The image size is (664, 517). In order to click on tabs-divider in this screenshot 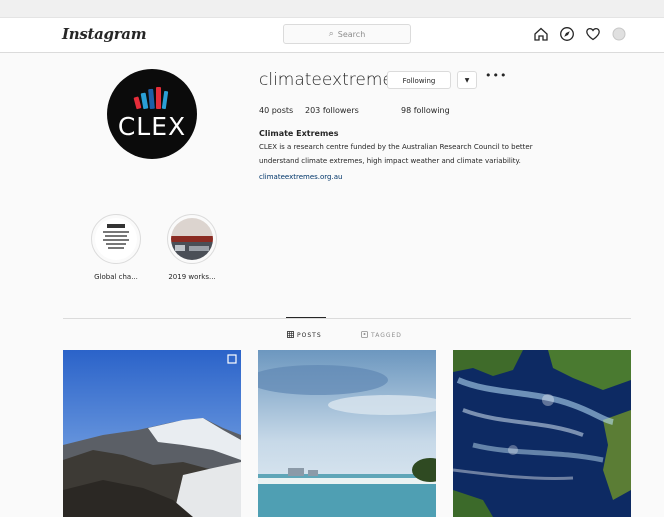, I will do `click(347, 318)`.